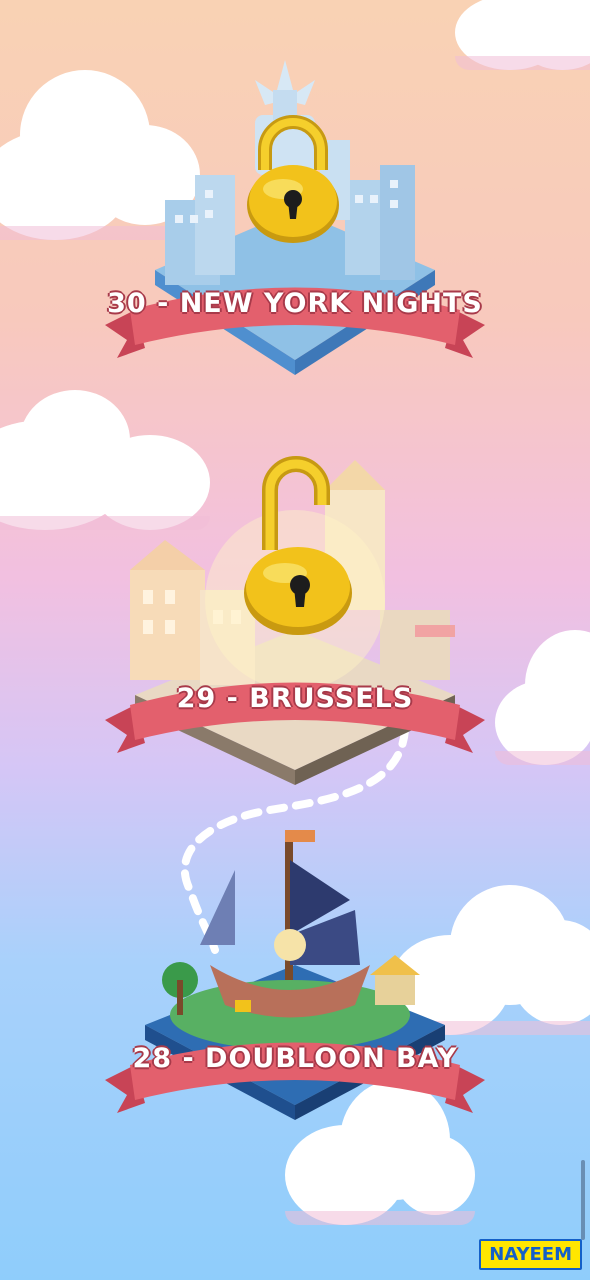 The width and height of the screenshot is (590, 1280). Describe the element at coordinates (293, 179) in the screenshot. I see `padlock-closed-icon` at that location.